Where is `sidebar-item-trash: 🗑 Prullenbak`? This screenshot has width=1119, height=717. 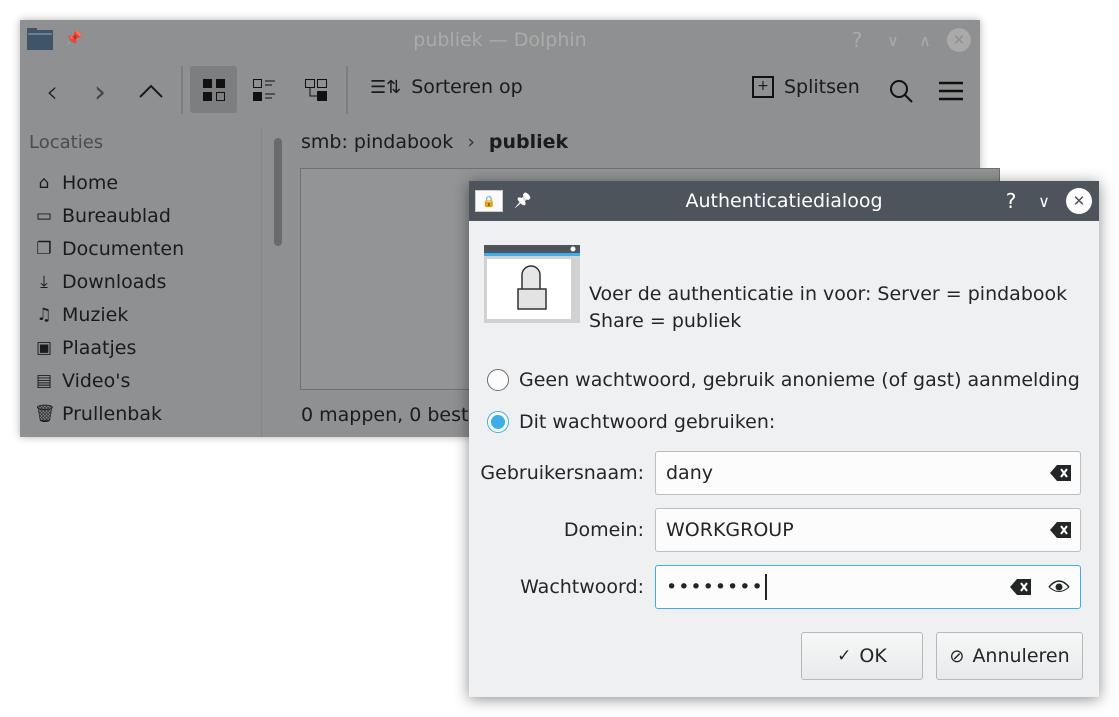
sidebar-item-trash: 🗑 Prullenbak is located at coordinates (98, 414).